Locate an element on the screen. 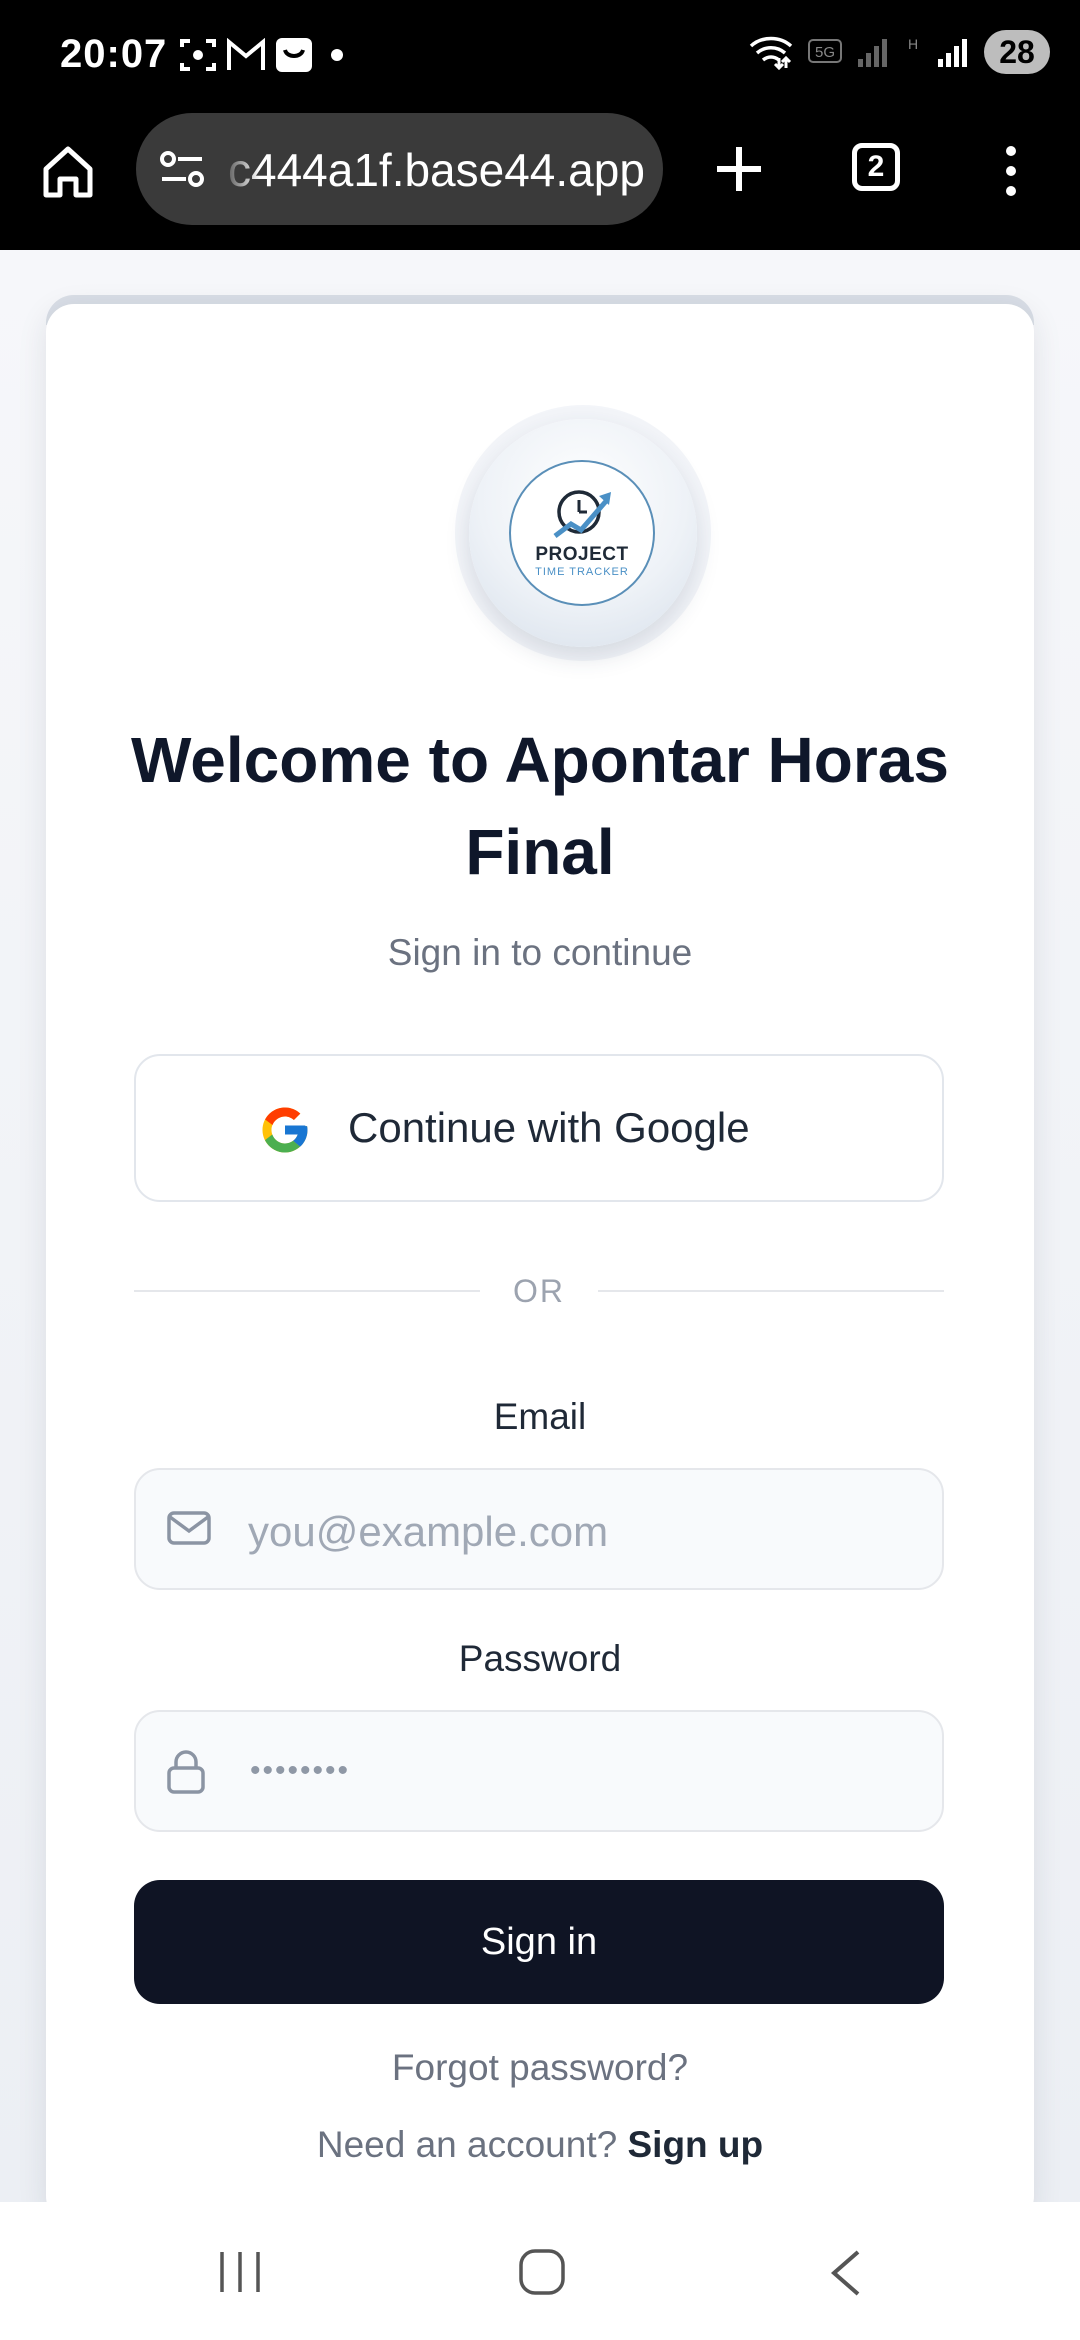  page-title: Welcome to Apontar Horas Final is located at coordinates (540, 806).